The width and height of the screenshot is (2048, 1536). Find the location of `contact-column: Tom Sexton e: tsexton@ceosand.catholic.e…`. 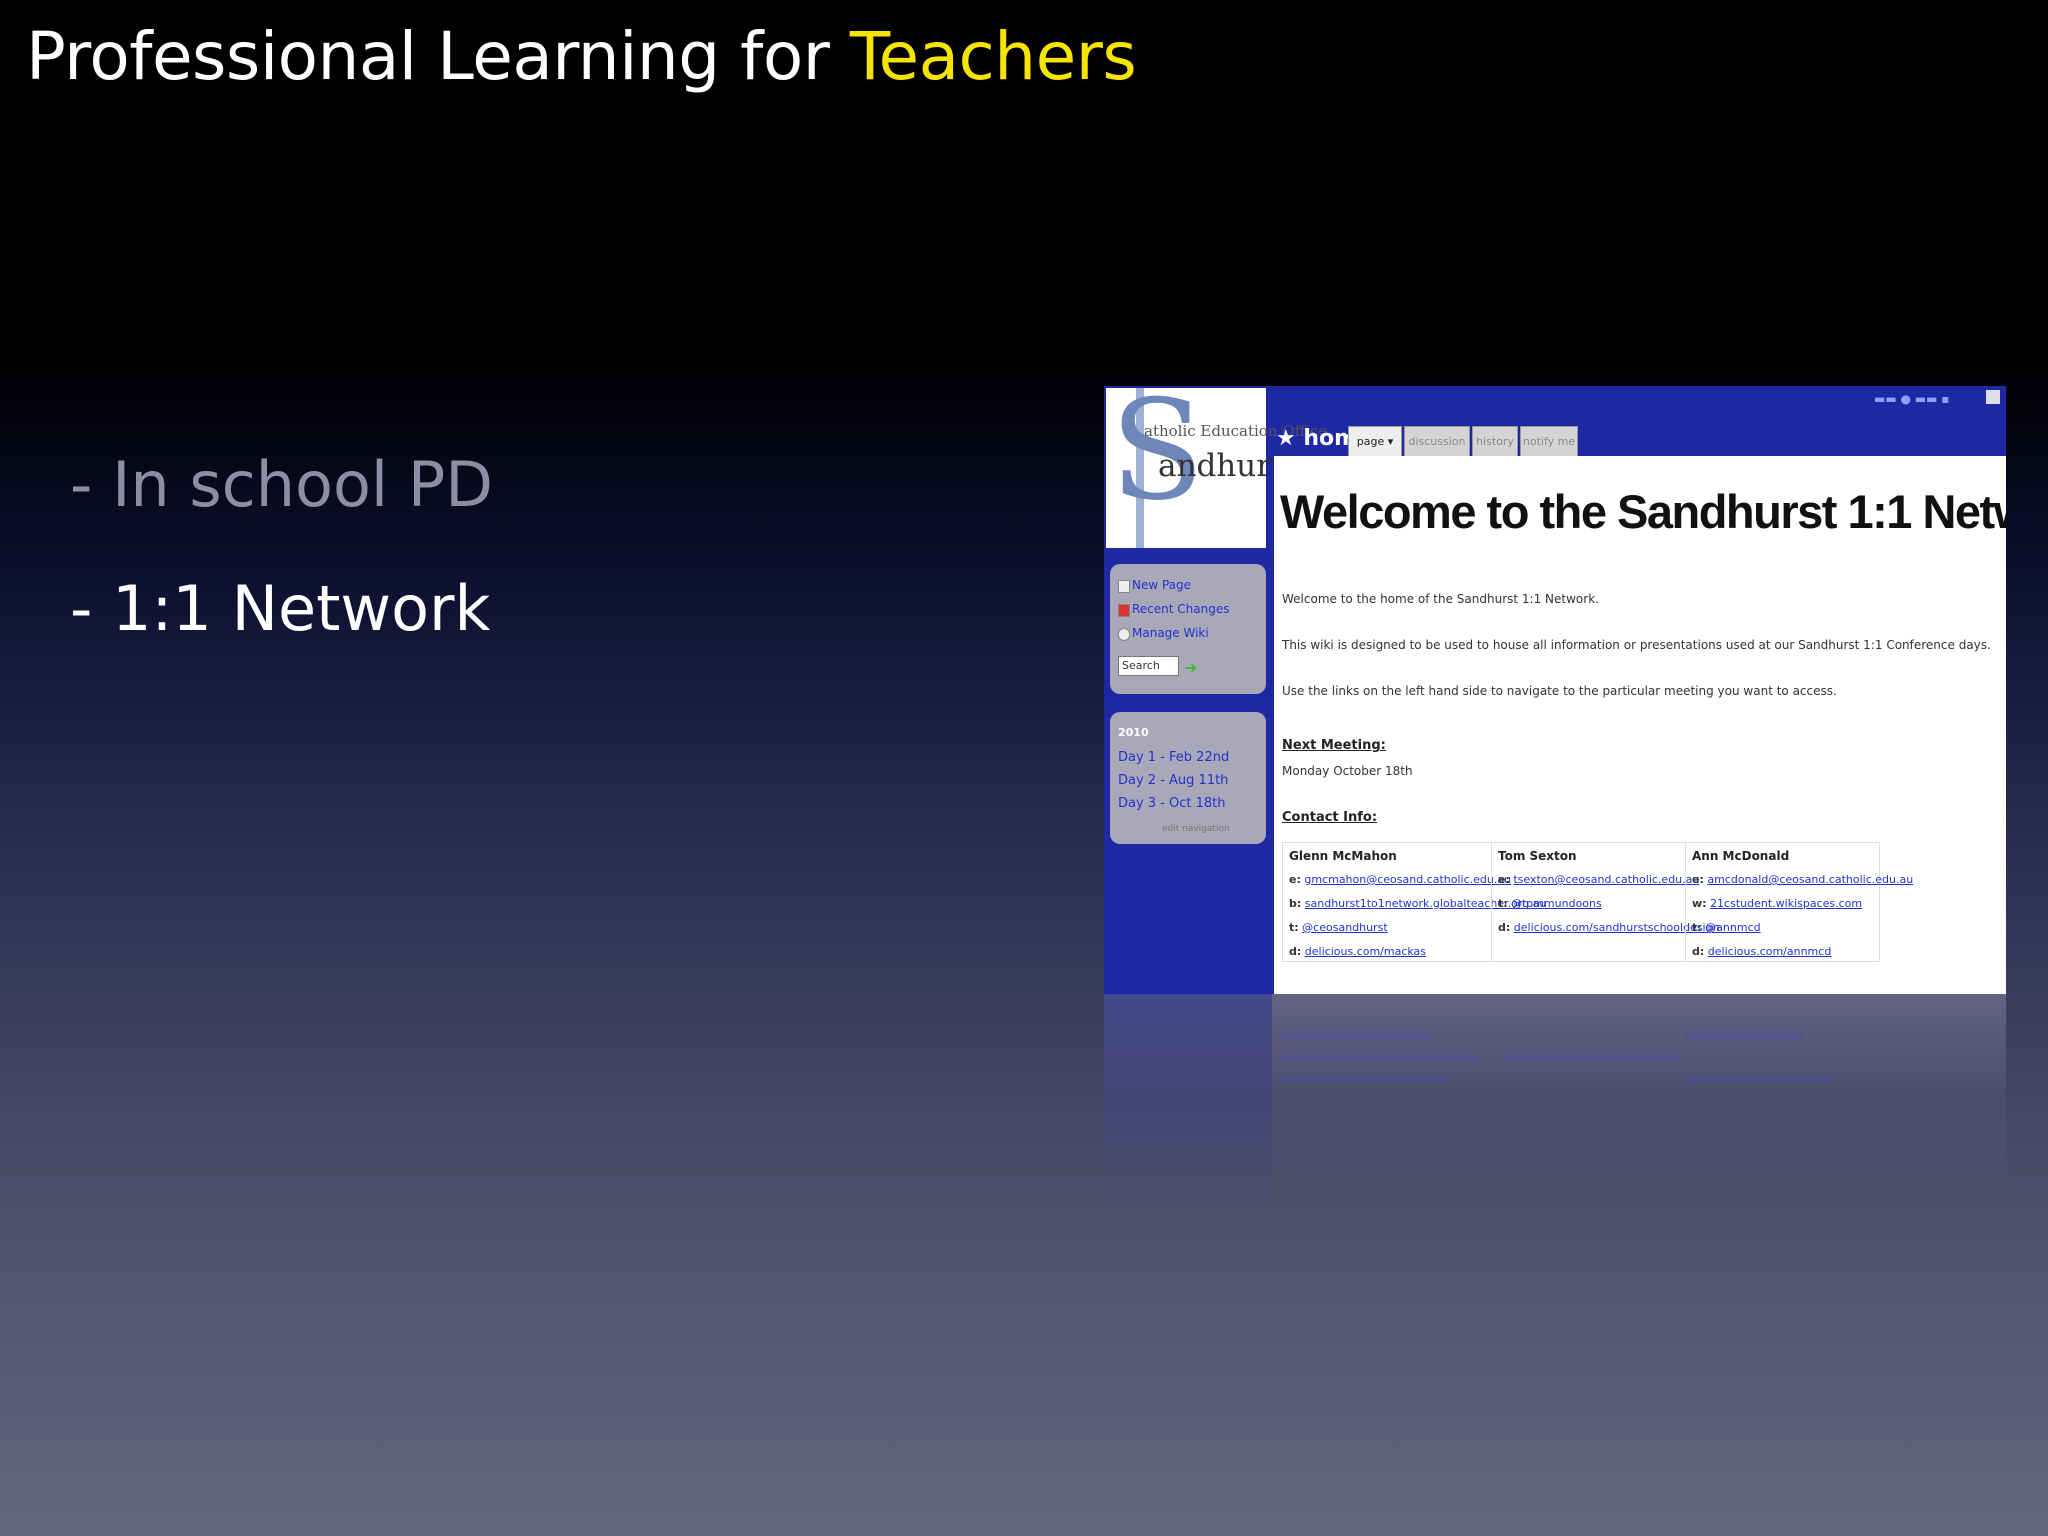

contact-column: Tom Sexton e: tsexton@ceosand.catholic.e… is located at coordinates (1605, 902).